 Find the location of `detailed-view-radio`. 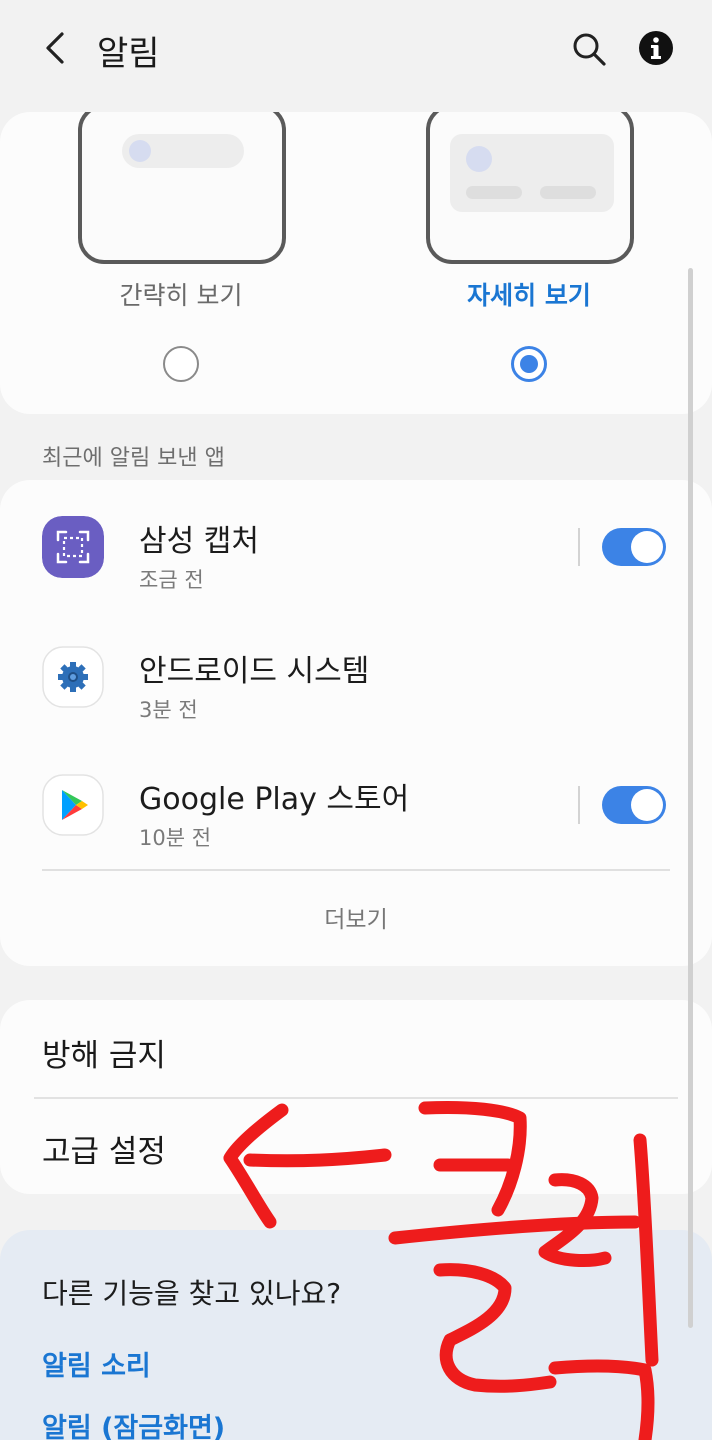

detailed-view-radio is located at coordinates (529, 364).